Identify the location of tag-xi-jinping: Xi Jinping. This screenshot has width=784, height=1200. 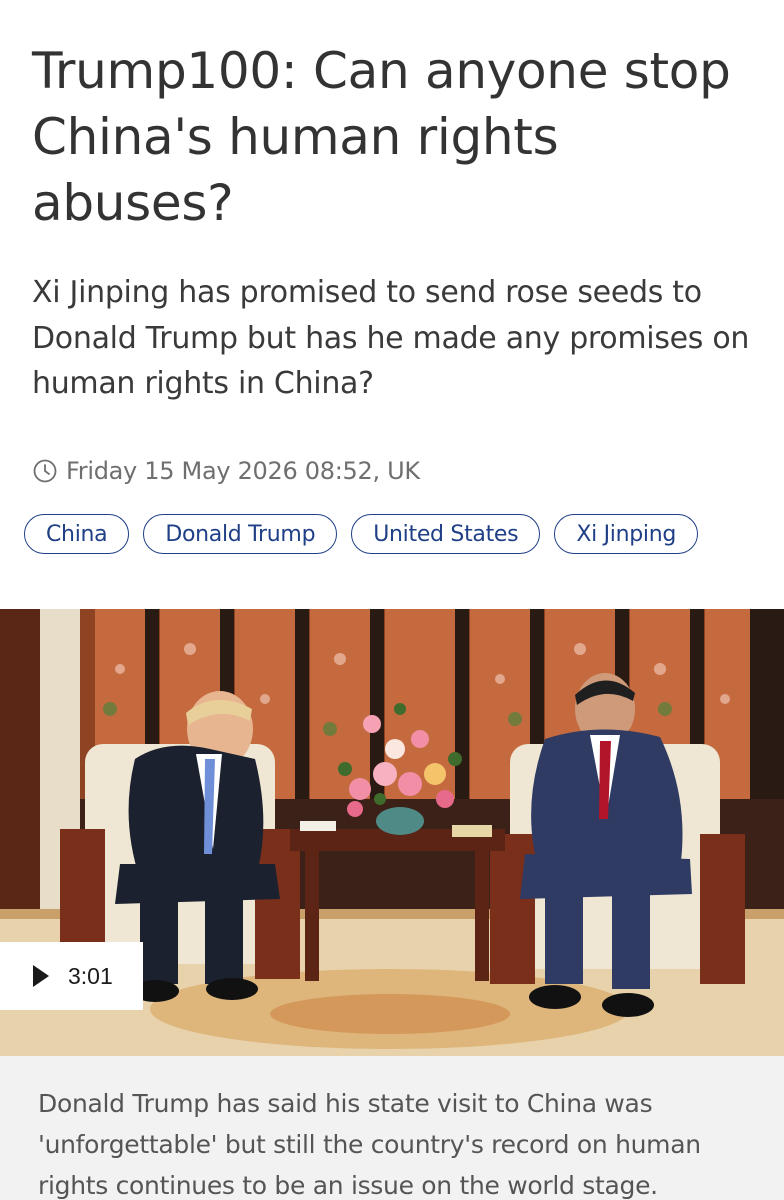
(626, 534).